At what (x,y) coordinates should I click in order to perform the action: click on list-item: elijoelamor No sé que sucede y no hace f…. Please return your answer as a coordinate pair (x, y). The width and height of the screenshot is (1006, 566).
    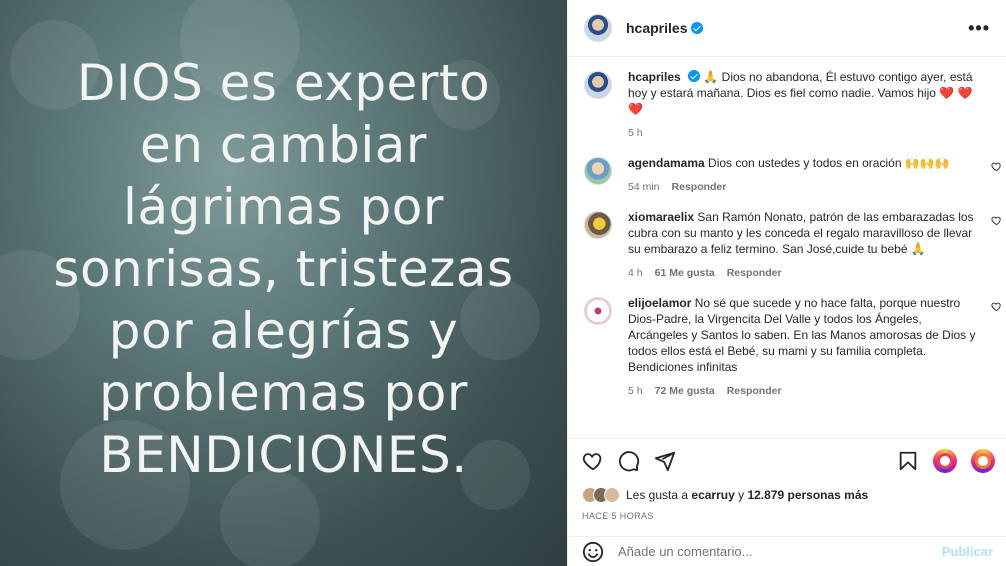
    Looking at the image, I should click on (792, 347).